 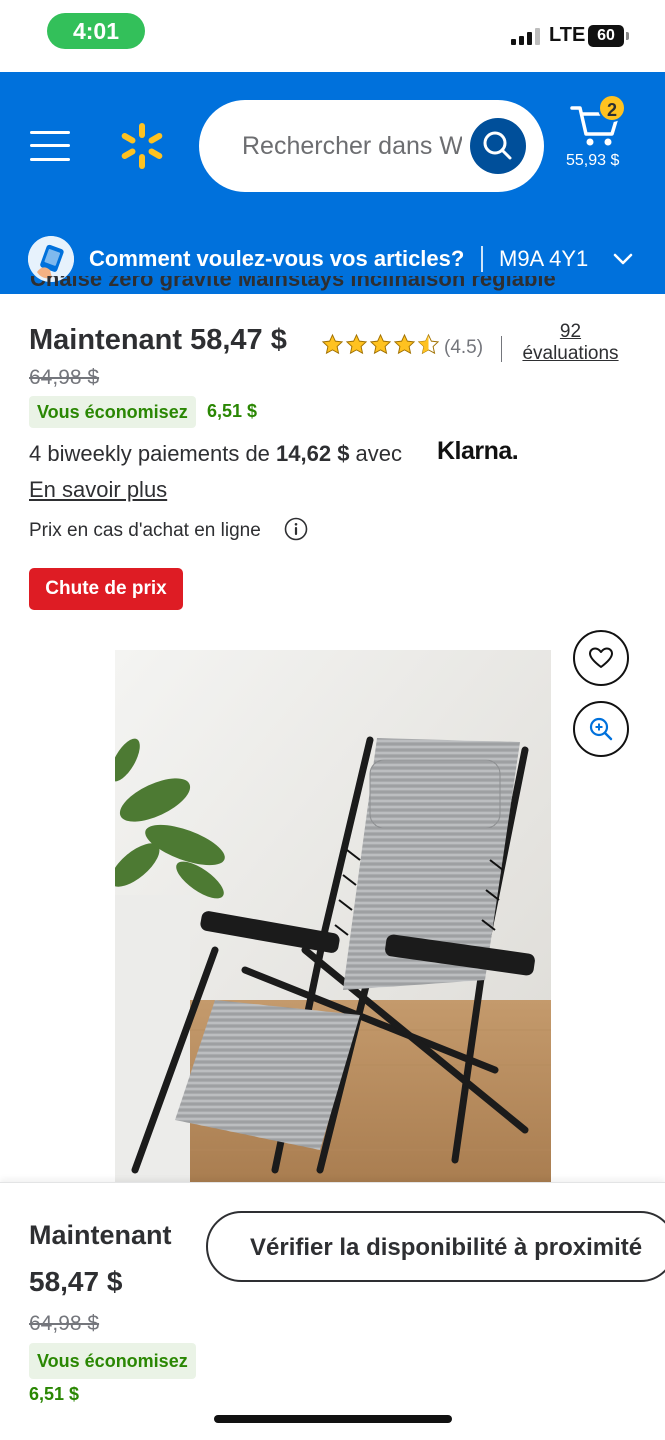 What do you see at coordinates (54, 1394) in the screenshot?
I see `sticky-savings-amount: 6,51 $` at bounding box center [54, 1394].